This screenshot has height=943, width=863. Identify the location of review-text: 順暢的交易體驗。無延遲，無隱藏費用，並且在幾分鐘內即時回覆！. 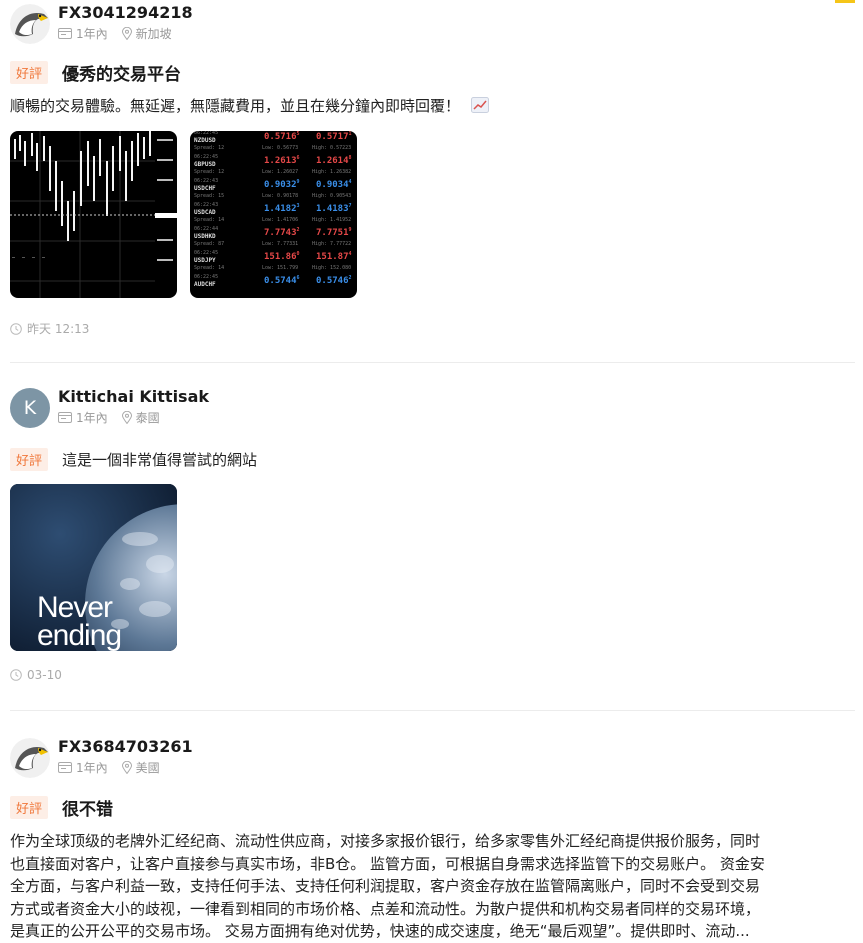
(430, 106).